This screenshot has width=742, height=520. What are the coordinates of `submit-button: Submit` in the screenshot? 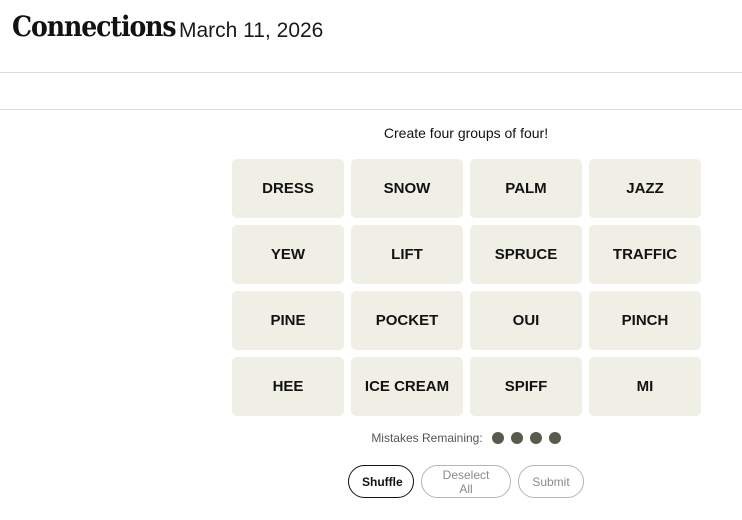 It's located at (551, 481).